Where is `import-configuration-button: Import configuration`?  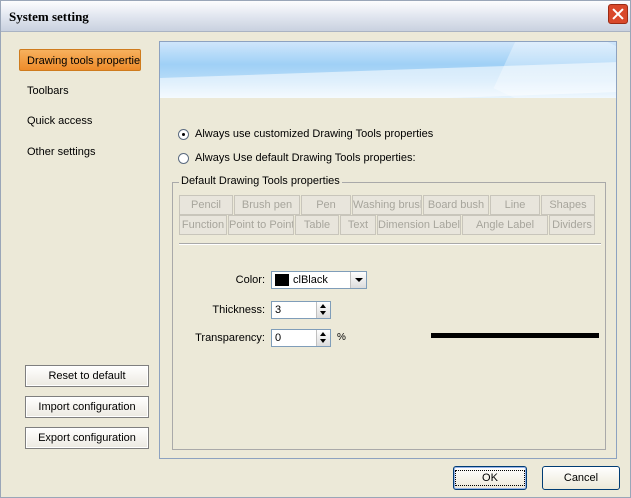
import-configuration-button: Import configuration is located at coordinates (87, 407).